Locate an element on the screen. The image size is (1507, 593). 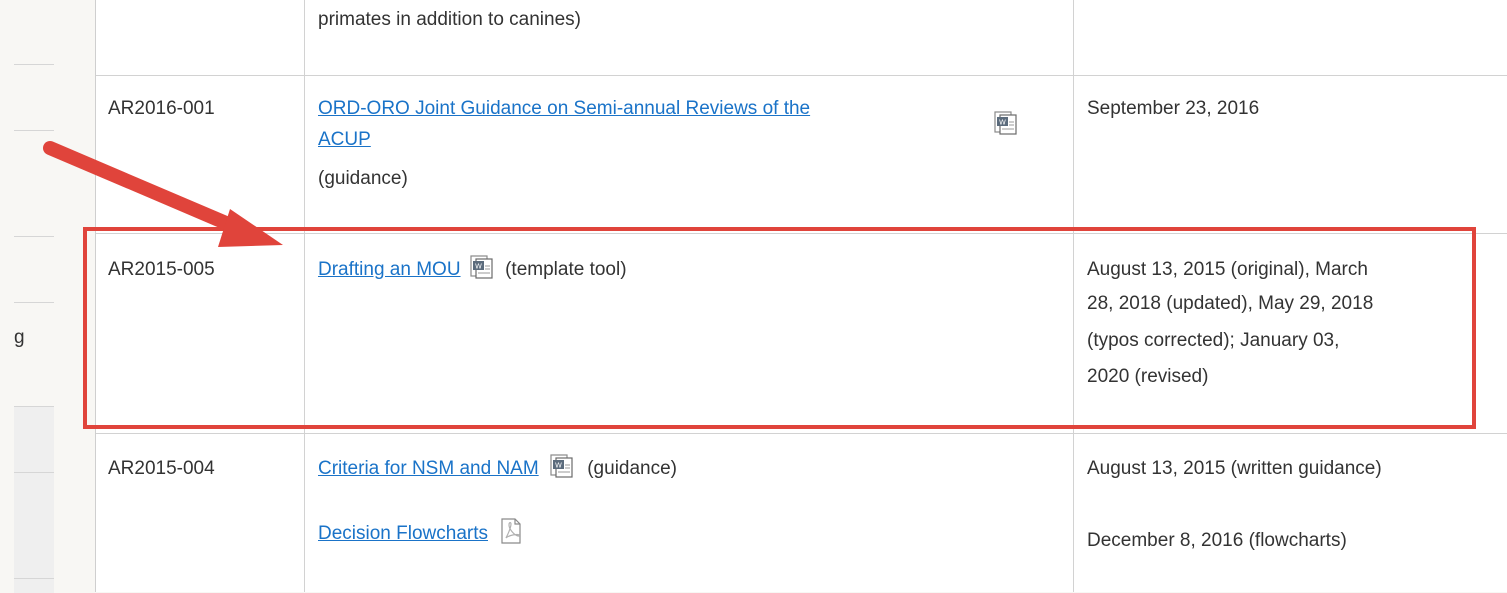
row-date: December 8, 2016 (flowcharts) is located at coordinates (1217, 540).